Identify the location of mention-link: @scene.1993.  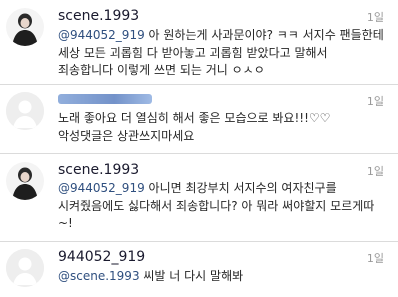
(99, 276).